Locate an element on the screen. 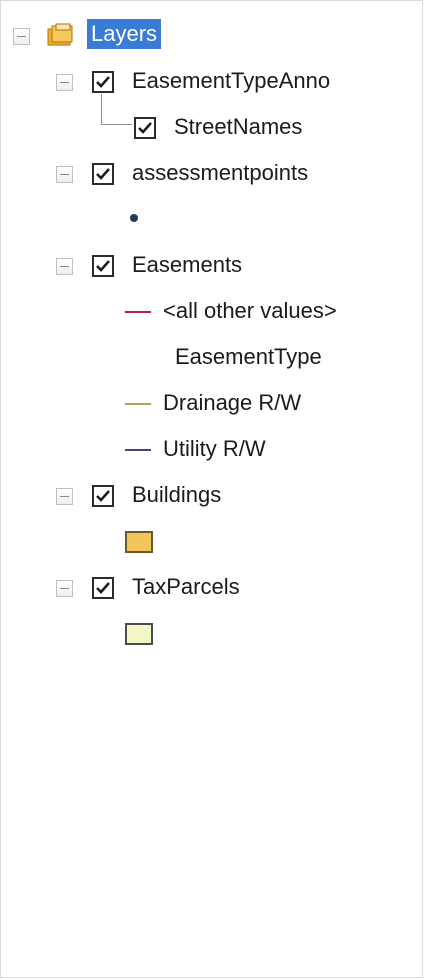 The image size is (425, 980). taxparcels-collapse-toggle is located at coordinates (64, 588).